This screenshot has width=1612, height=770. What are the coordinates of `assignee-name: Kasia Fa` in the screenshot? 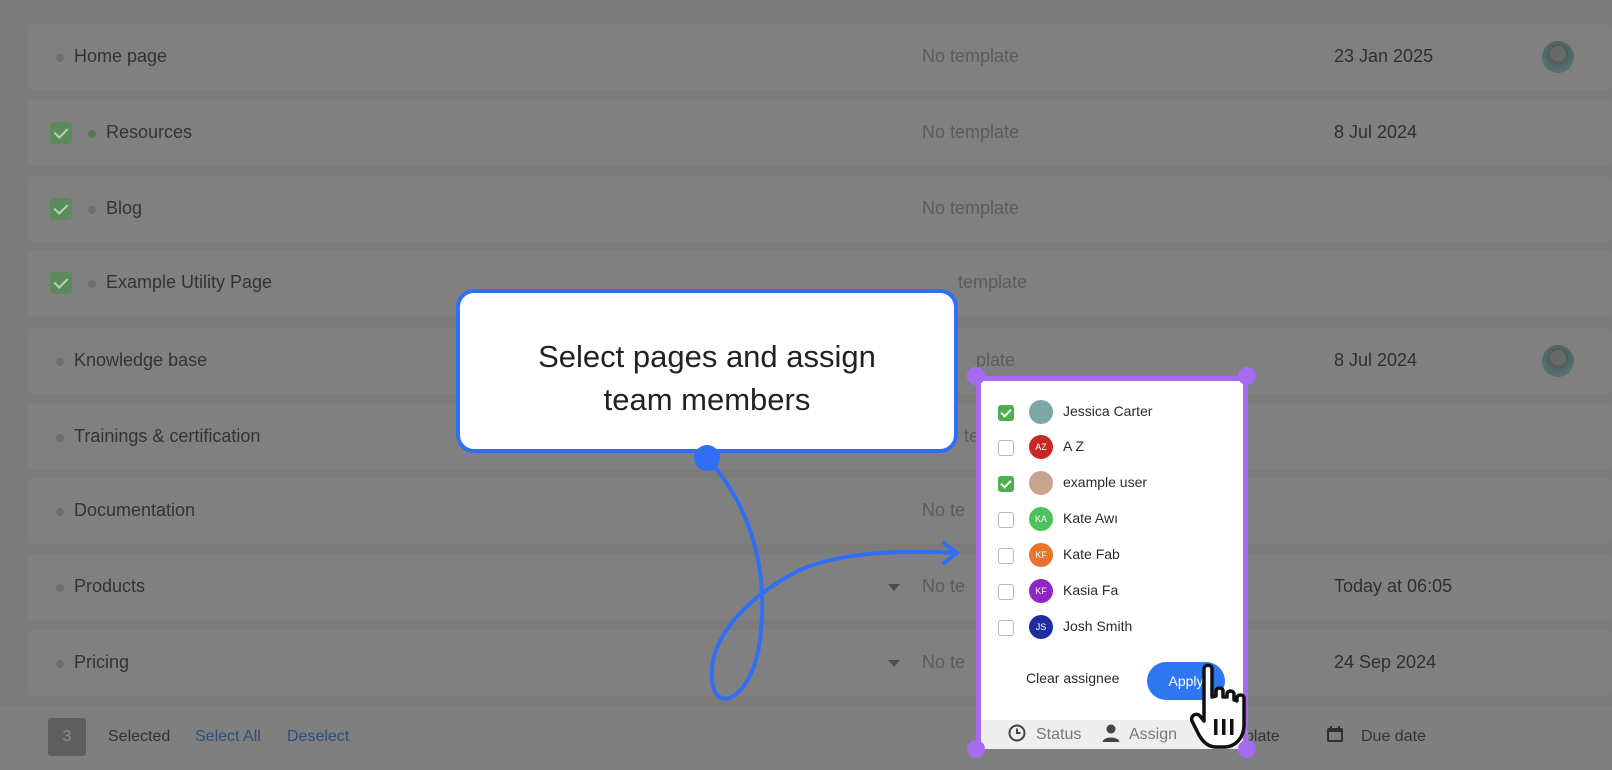 It's located at (1091, 590).